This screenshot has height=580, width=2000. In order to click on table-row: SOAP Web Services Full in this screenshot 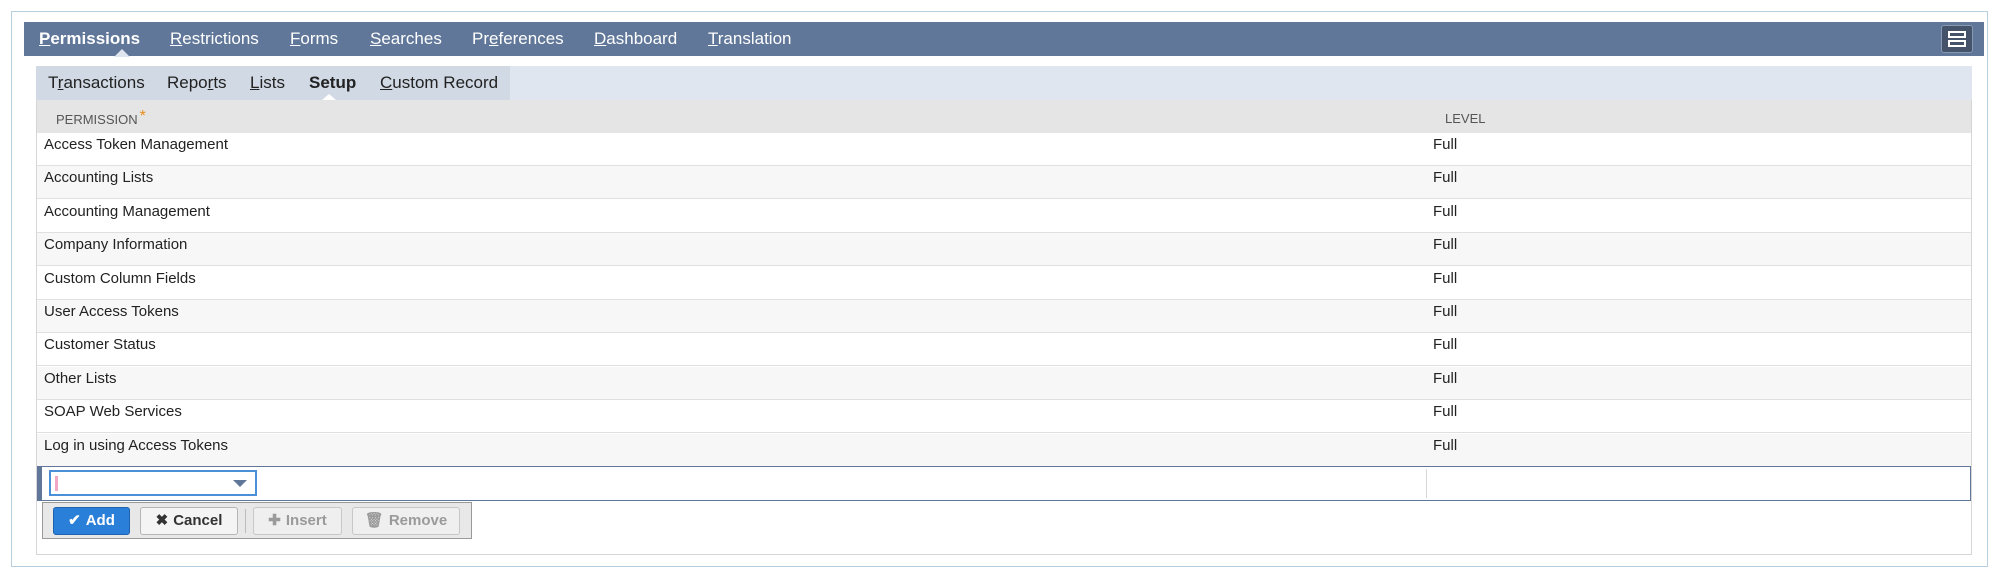, I will do `click(1004, 417)`.